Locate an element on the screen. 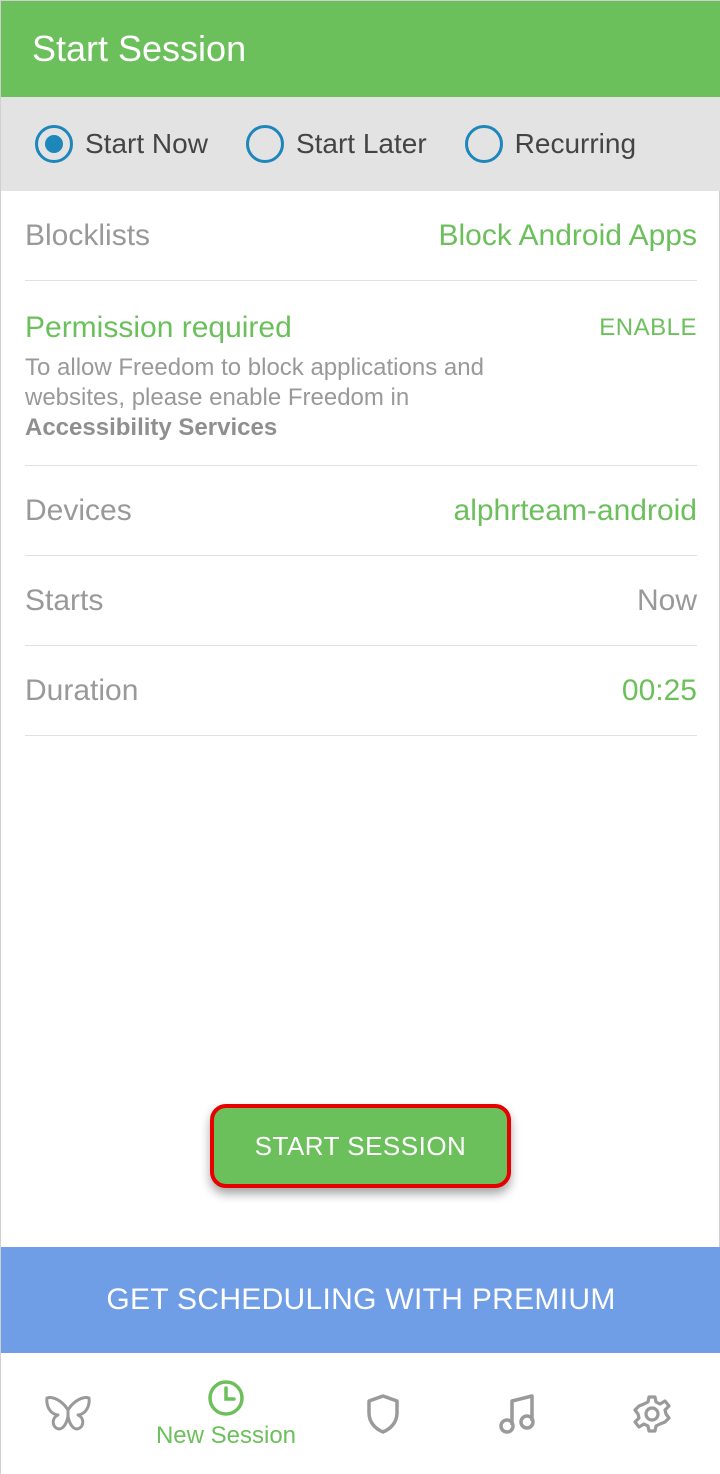  gear-icon is located at coordinates (652, 1414).